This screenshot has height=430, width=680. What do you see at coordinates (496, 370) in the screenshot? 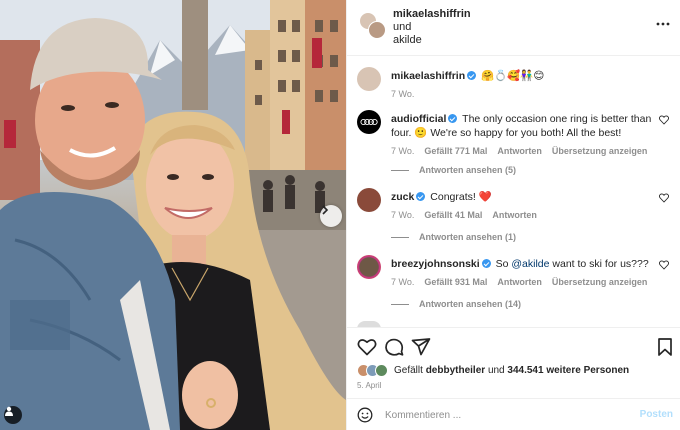
I see `likes-joiner: und` at bounding box center [496, 370].